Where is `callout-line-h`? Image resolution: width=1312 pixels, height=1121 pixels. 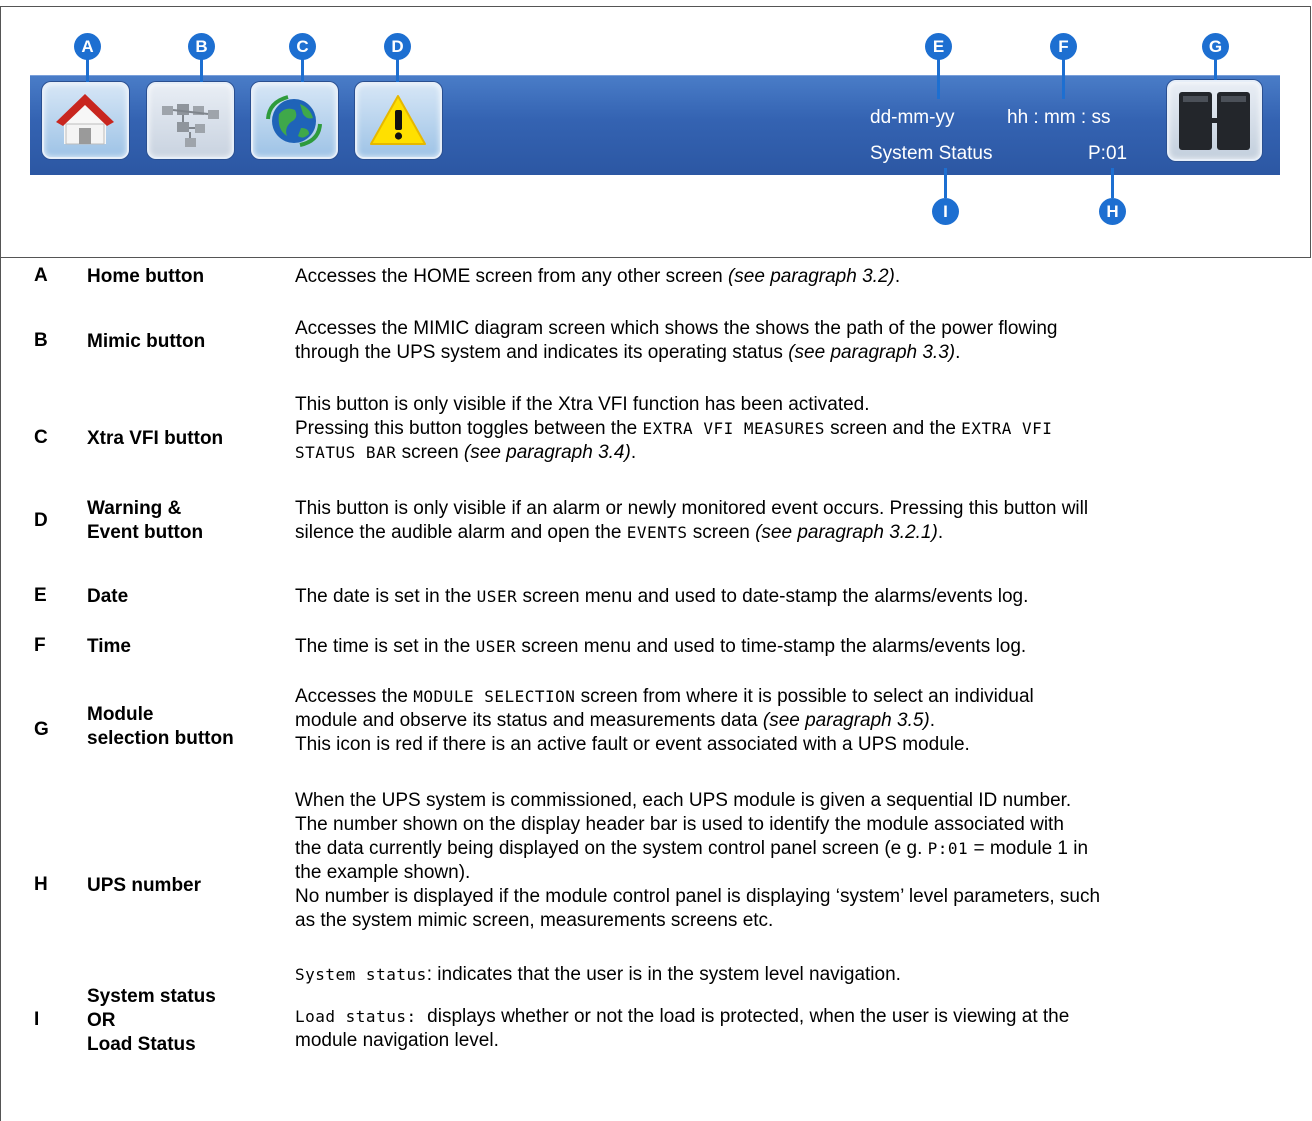
callout-line-h is located at coordinates (1112, 183).